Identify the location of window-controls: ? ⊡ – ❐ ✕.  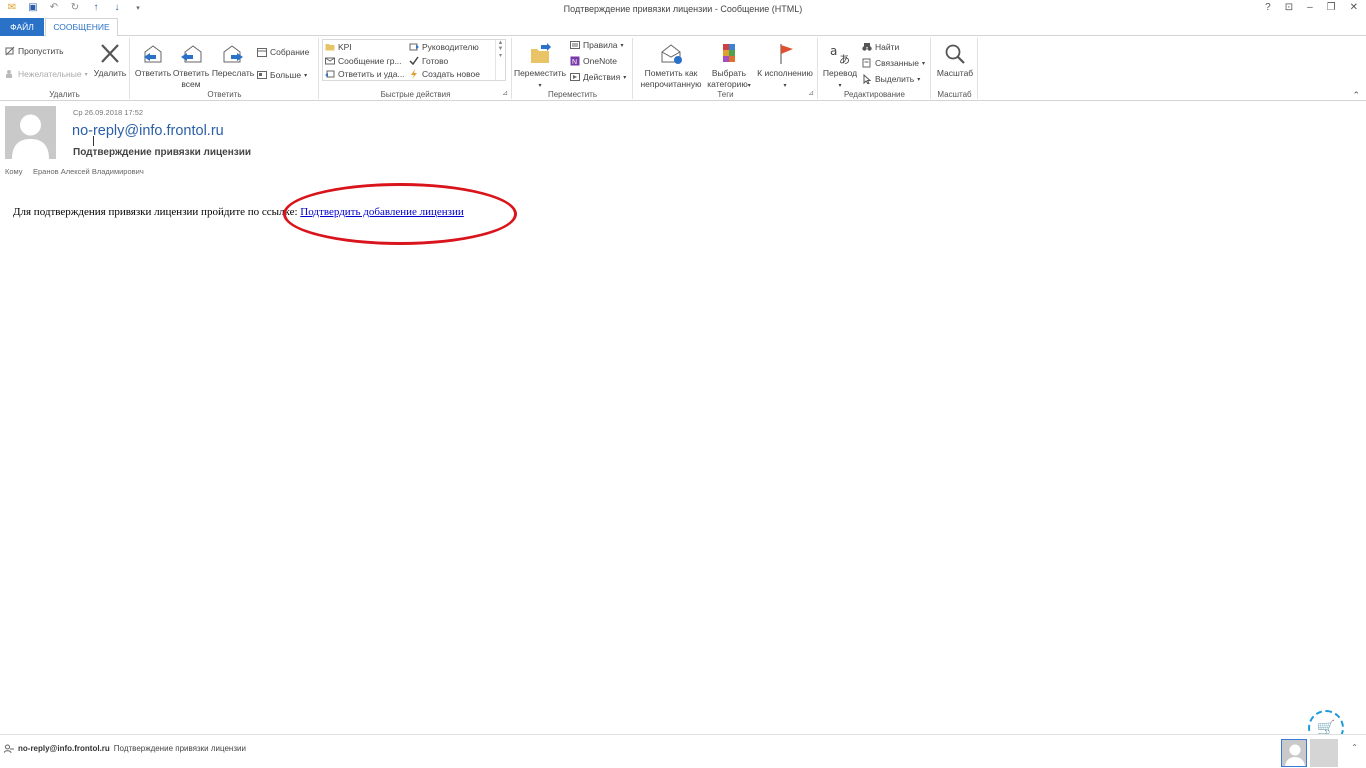
(1311, 7).